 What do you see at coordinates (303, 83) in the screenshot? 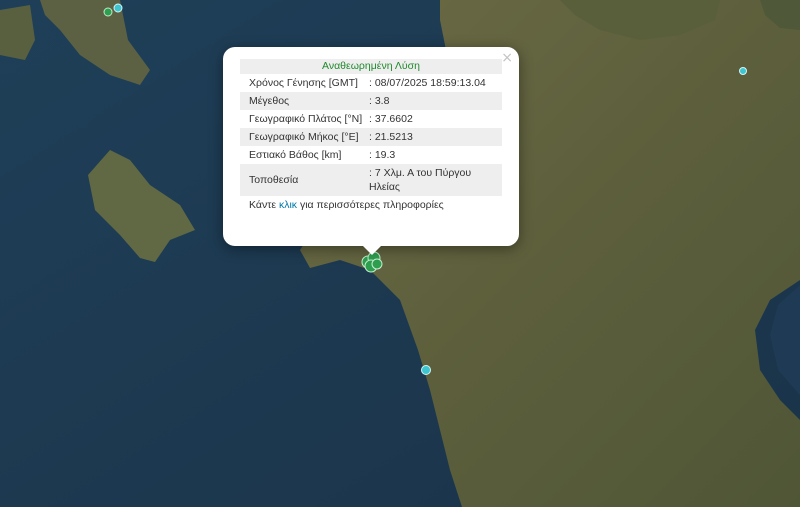
I see `origin-time-label: Χρόνος Γένησης [GMT]` at bounding box center [303, 83].